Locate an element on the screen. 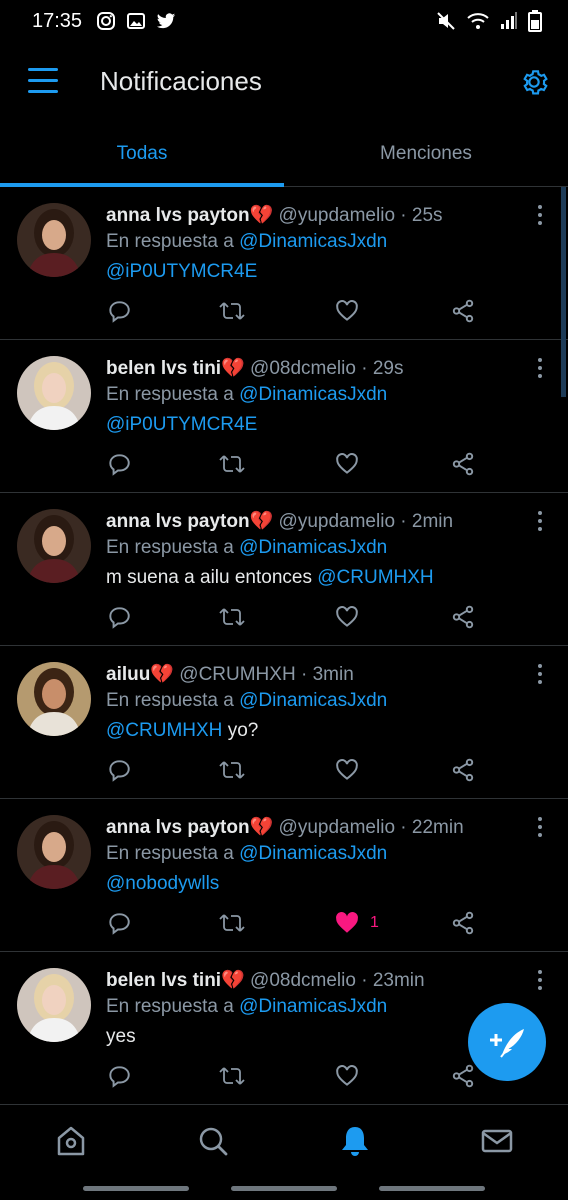  bell-icon is located at coordinates (355, 1141).